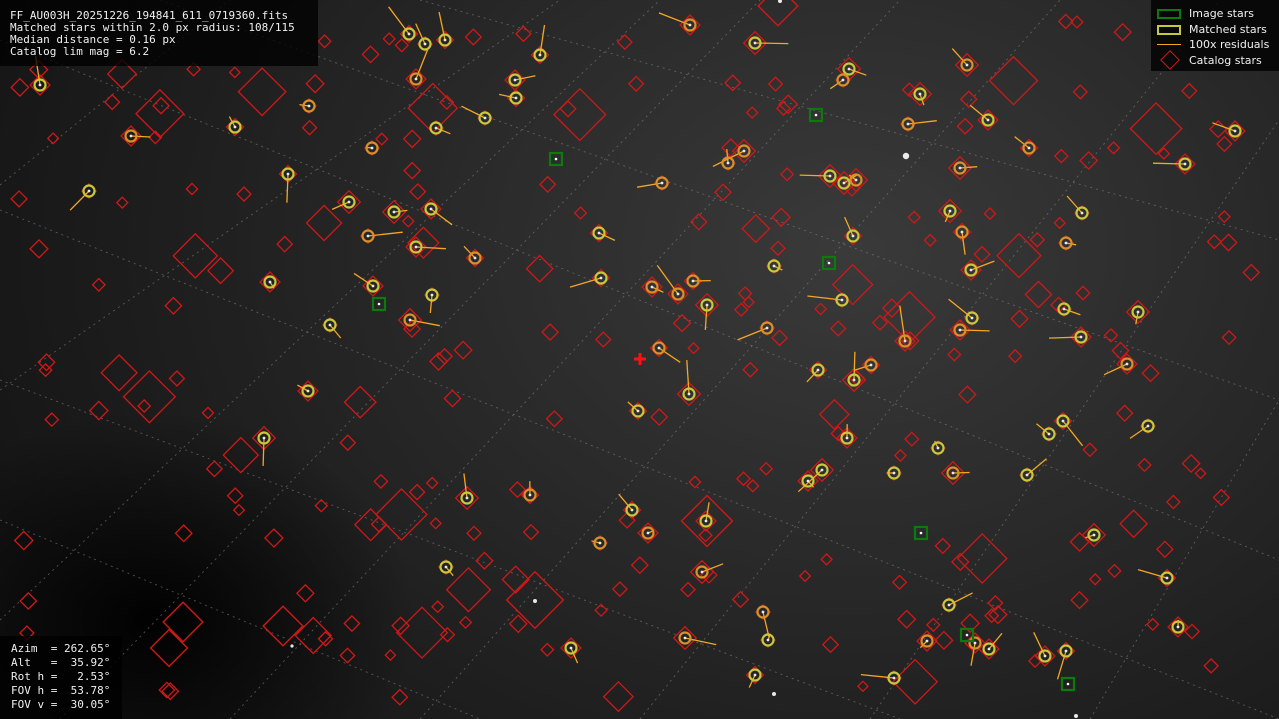  What do you see at coordinates (1169, 14) in the screenshot?
I see `green-square-icon` at bounding box center [1169, 14].